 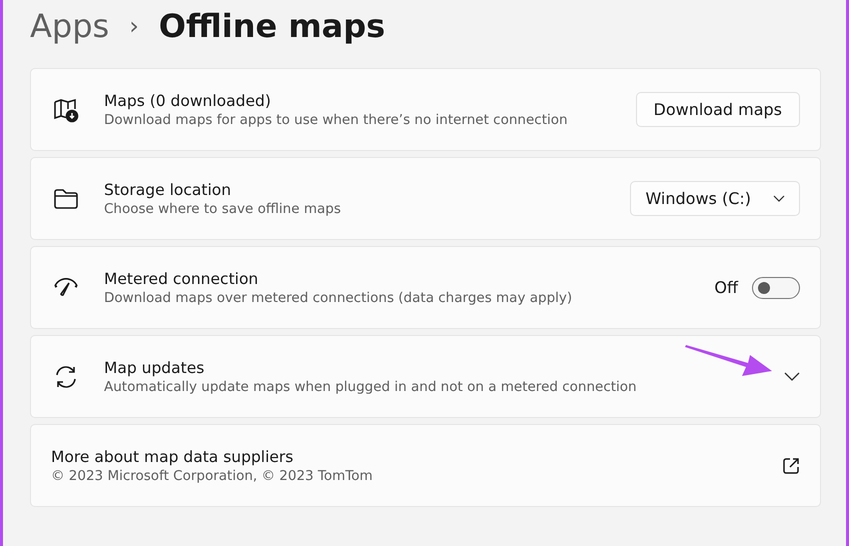 What do you see at coordinates (715, 198) in the screenshot?
I see `storage-dropdown: Windows (C:)` at bounding box center [715, 198].